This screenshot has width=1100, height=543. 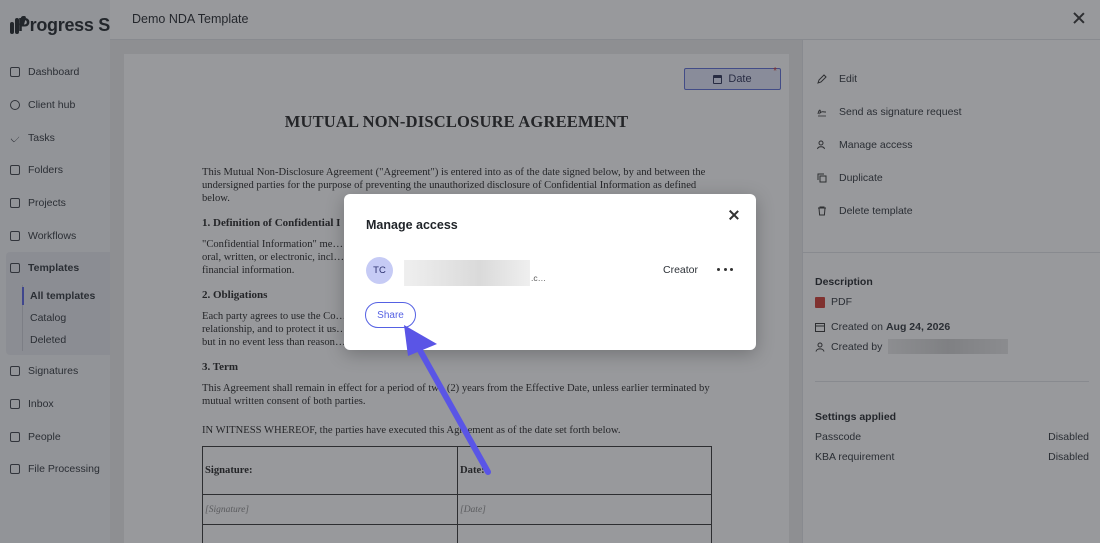 I want to click on avatar: TC, so click(x=379, y=270).